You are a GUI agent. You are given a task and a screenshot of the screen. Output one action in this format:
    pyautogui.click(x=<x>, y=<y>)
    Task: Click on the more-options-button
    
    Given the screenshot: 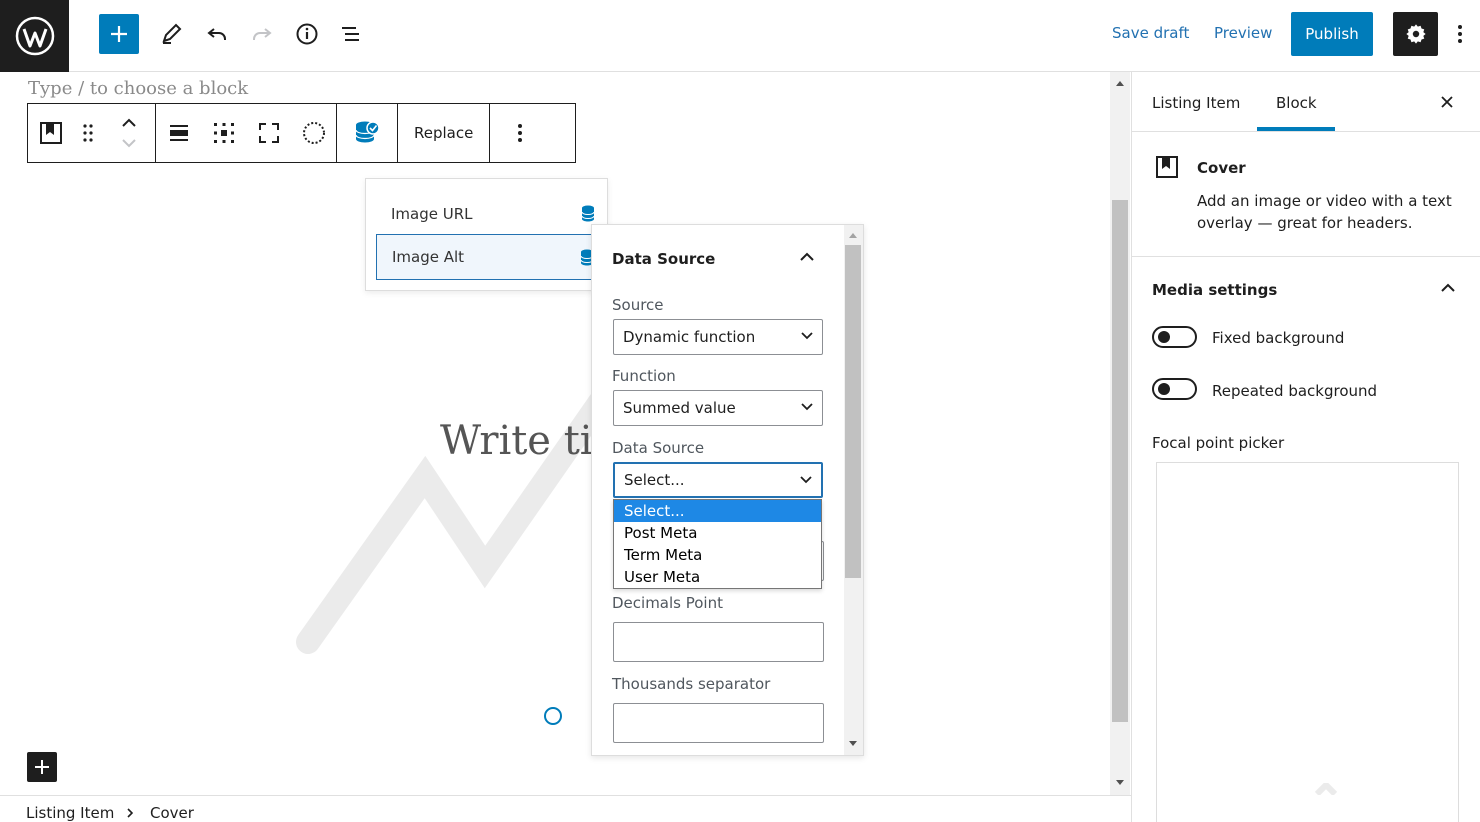 What is the action you would take?
    pyautogui.click(x=1460, y=34)
    